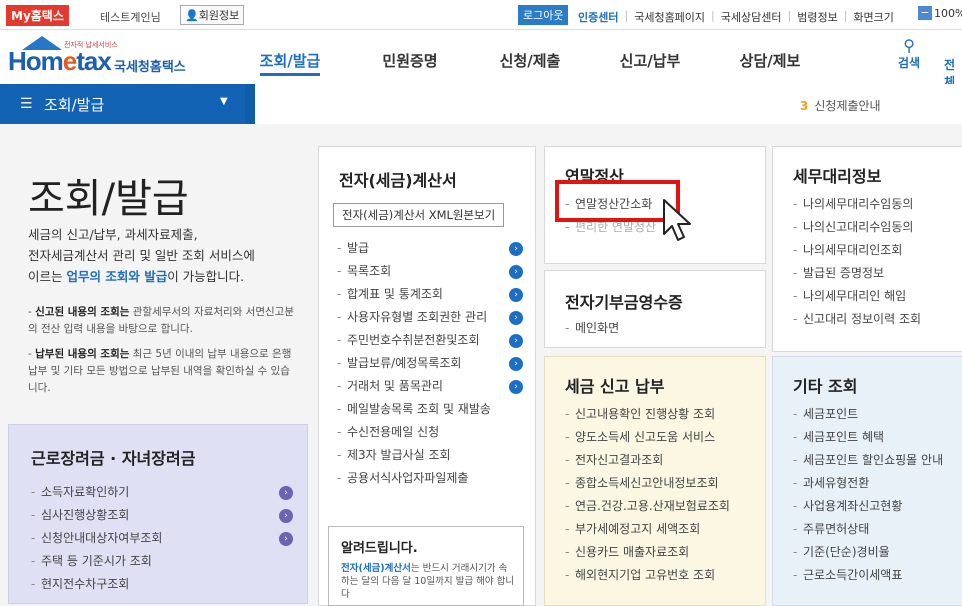  What do you see at coordinates (659, 483) in the screenshot?
I see `list-item: 종합소득세신고안내정보조회` at bounding box center [659, 483].